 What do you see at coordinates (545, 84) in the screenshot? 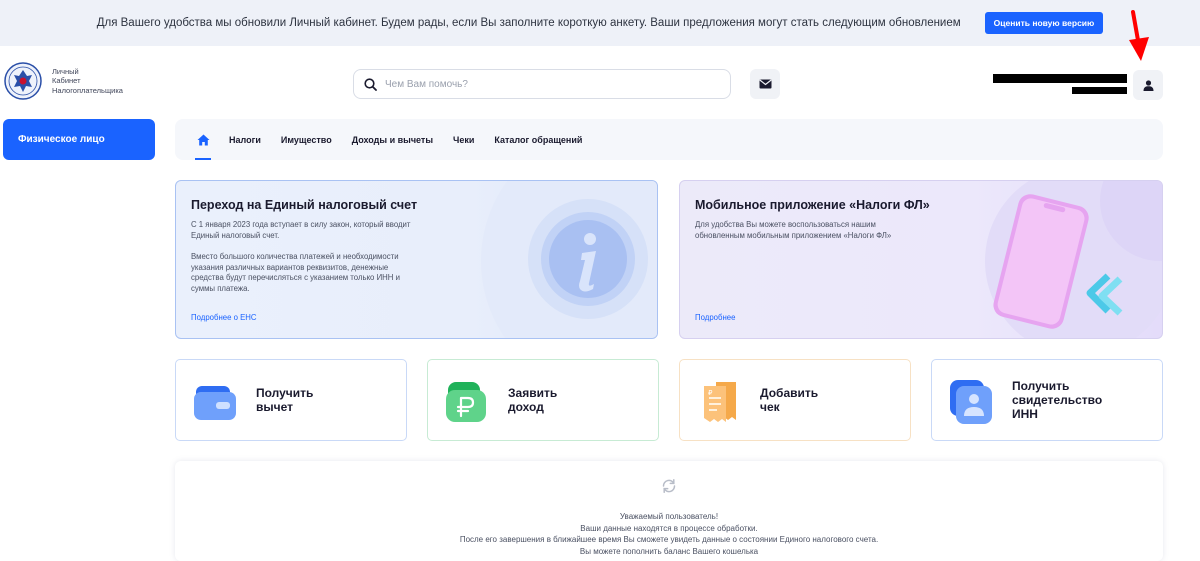
I see `search-input` at bounding box center [545, 84].